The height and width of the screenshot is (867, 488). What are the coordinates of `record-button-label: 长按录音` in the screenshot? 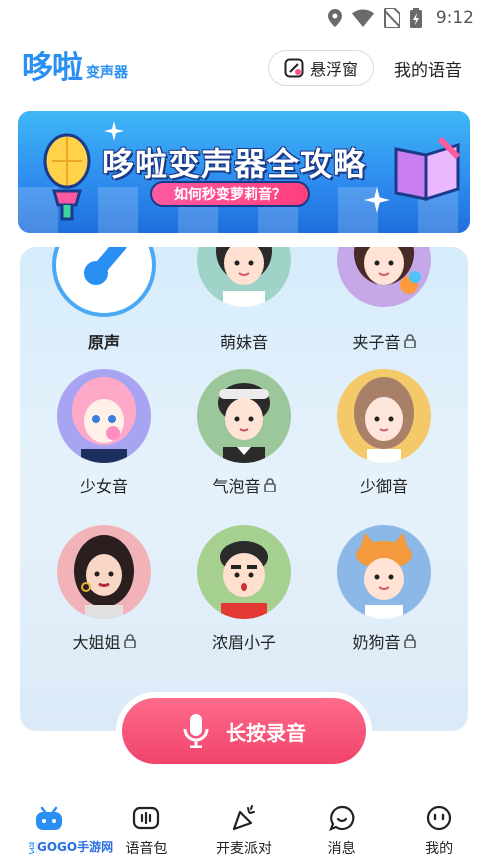 It's located at (266, 732).